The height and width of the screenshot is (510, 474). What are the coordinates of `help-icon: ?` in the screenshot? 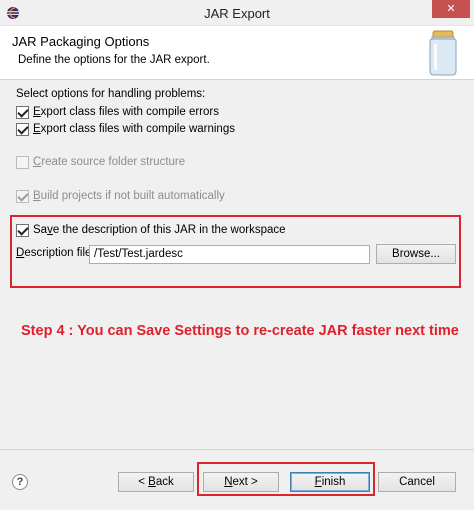 It's located at (20, 482).